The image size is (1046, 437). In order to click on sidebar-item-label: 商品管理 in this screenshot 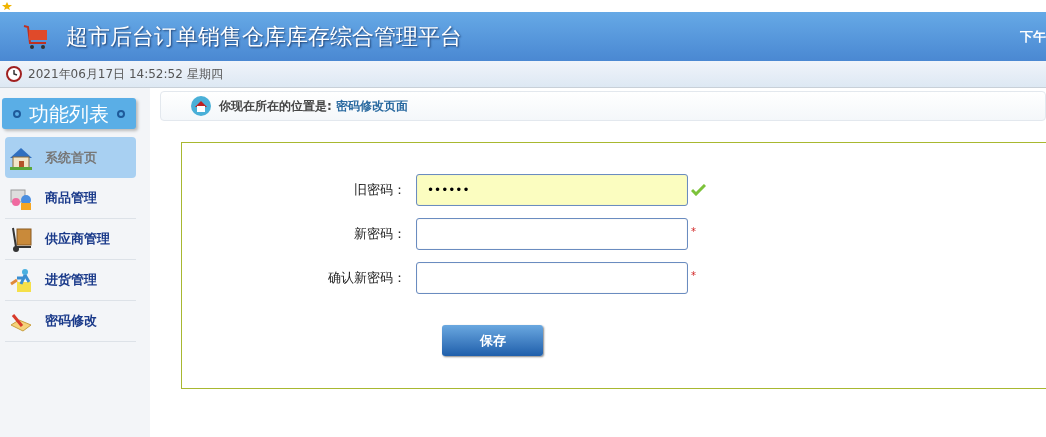, I will do `click(71, 198)`.